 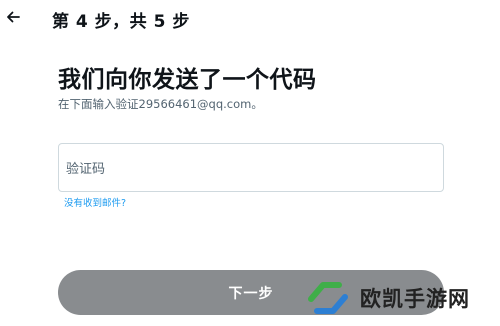 I want to click on back-arrow-icon, so click(x=13, y=17).